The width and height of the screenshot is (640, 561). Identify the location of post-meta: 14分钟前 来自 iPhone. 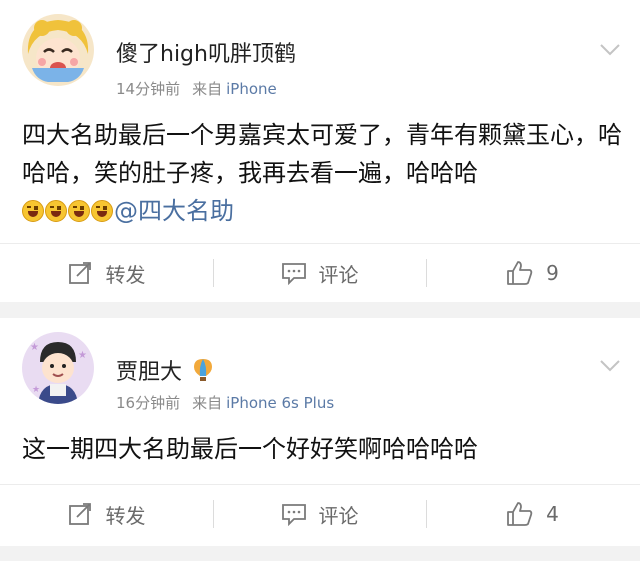
(196, 88).